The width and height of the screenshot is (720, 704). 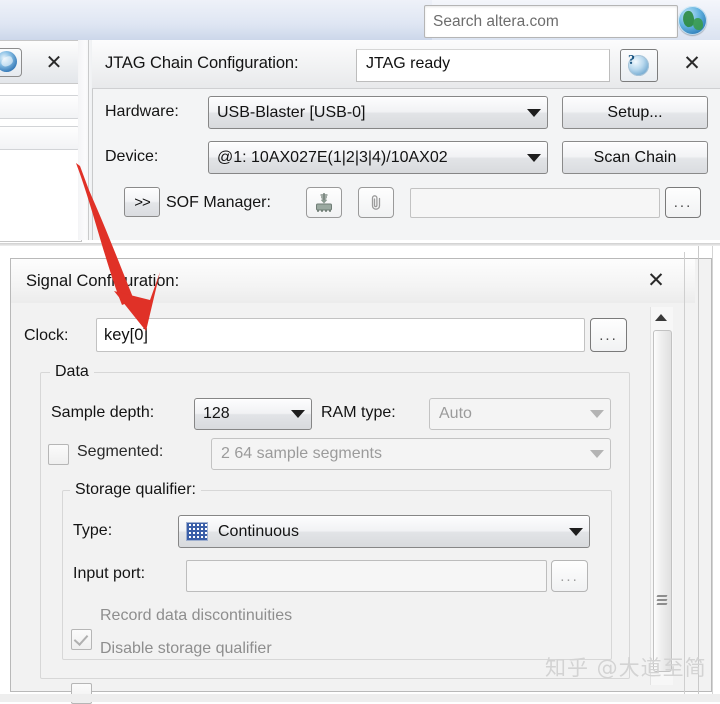 I want to click on segmented-value: 2 64 sample segments, so click(x=301, y=453).